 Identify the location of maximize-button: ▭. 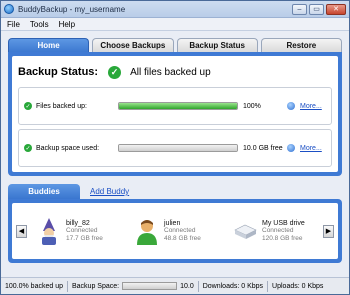
(316, 9).